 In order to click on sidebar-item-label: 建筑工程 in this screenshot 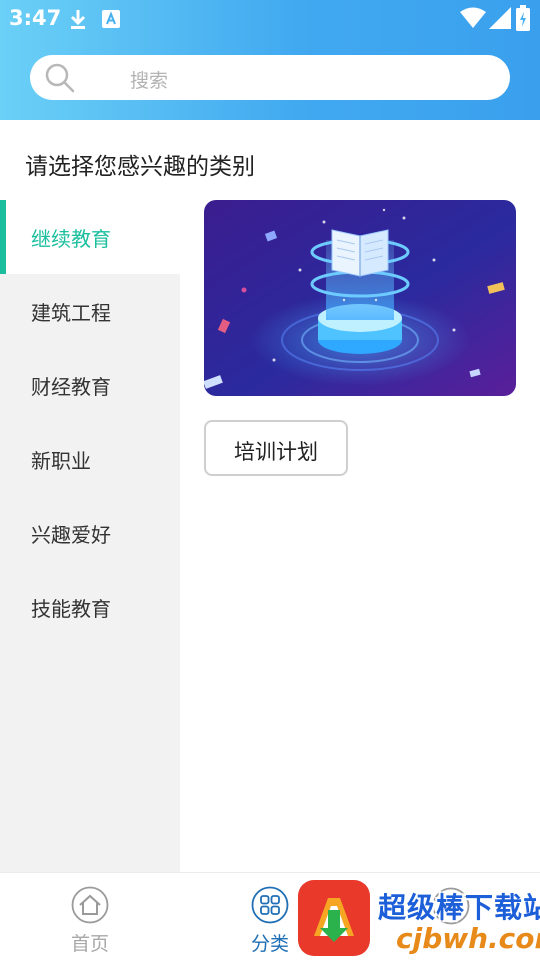, I will do `click(71, 313)`.